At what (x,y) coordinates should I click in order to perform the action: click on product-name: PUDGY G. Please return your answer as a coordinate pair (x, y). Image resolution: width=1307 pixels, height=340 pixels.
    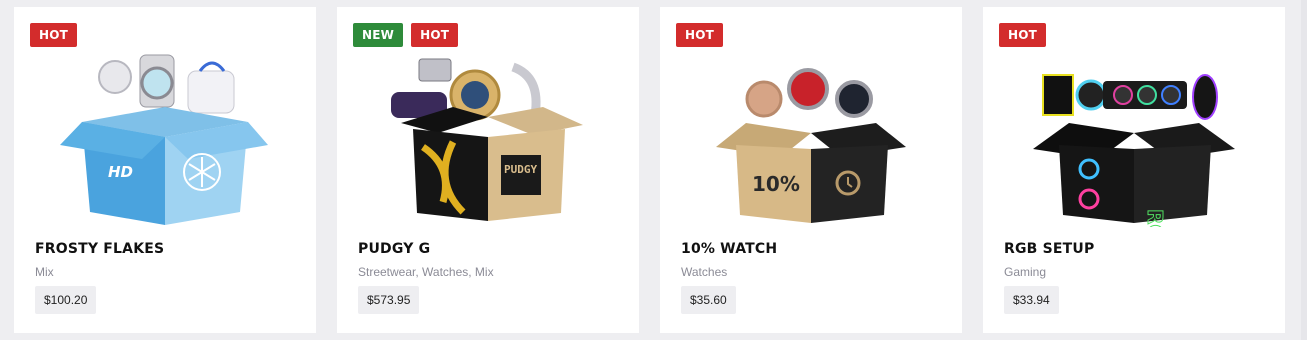
    Looking at the image, I should click on (394, 249).